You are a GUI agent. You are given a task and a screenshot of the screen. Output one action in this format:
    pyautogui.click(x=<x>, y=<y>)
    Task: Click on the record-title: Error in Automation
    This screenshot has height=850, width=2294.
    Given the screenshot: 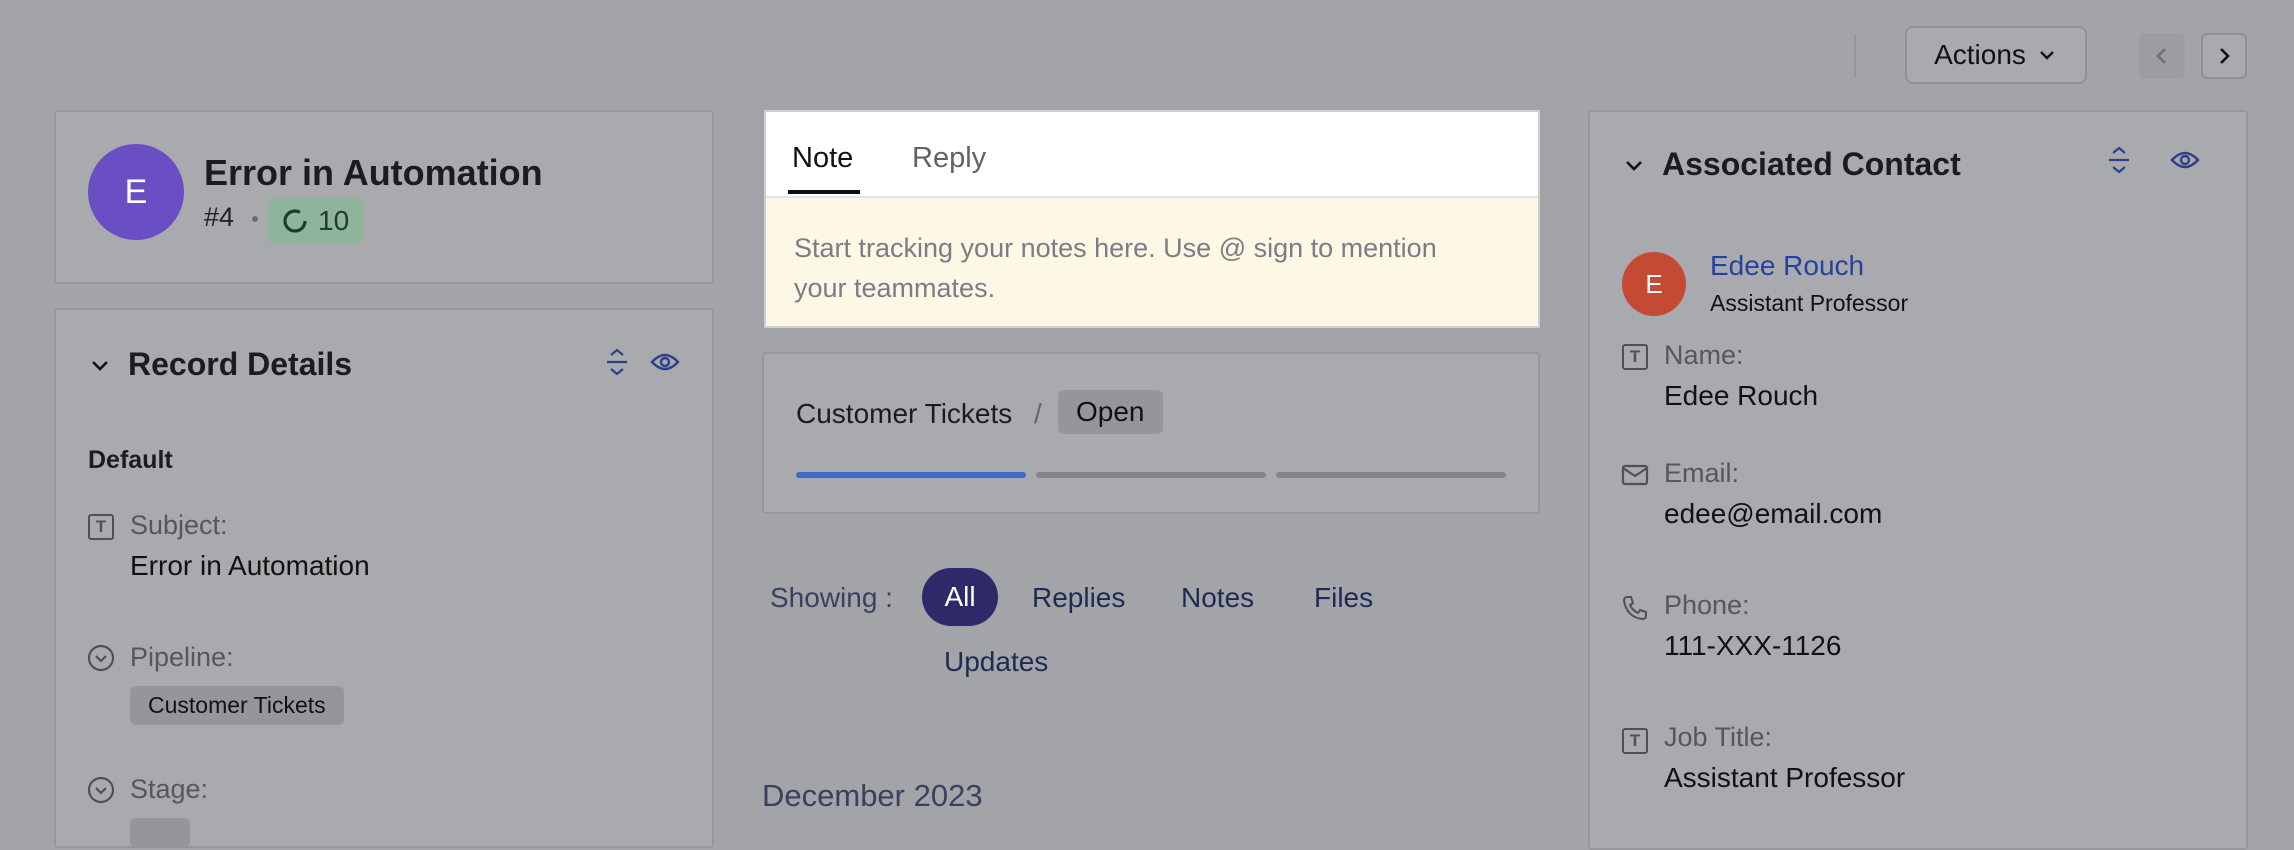 What is the action you would take?
    pyautogui.click(x=373, y=172)
    